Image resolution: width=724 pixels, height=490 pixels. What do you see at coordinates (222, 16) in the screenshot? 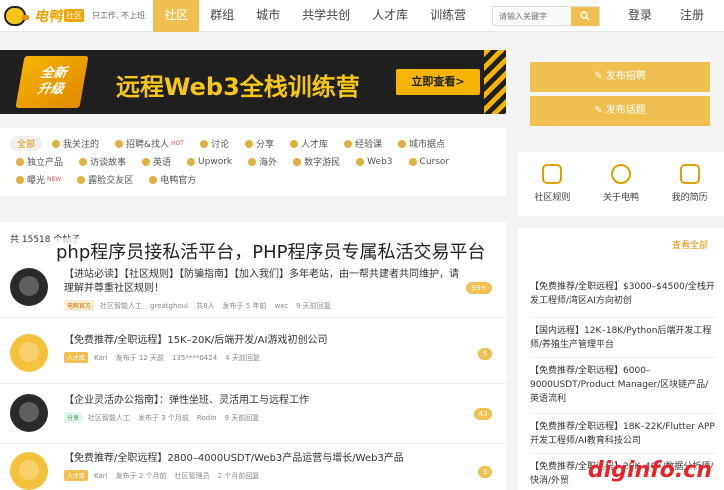
I see `nav-groups: 群组` at bounding box center [222, 16].